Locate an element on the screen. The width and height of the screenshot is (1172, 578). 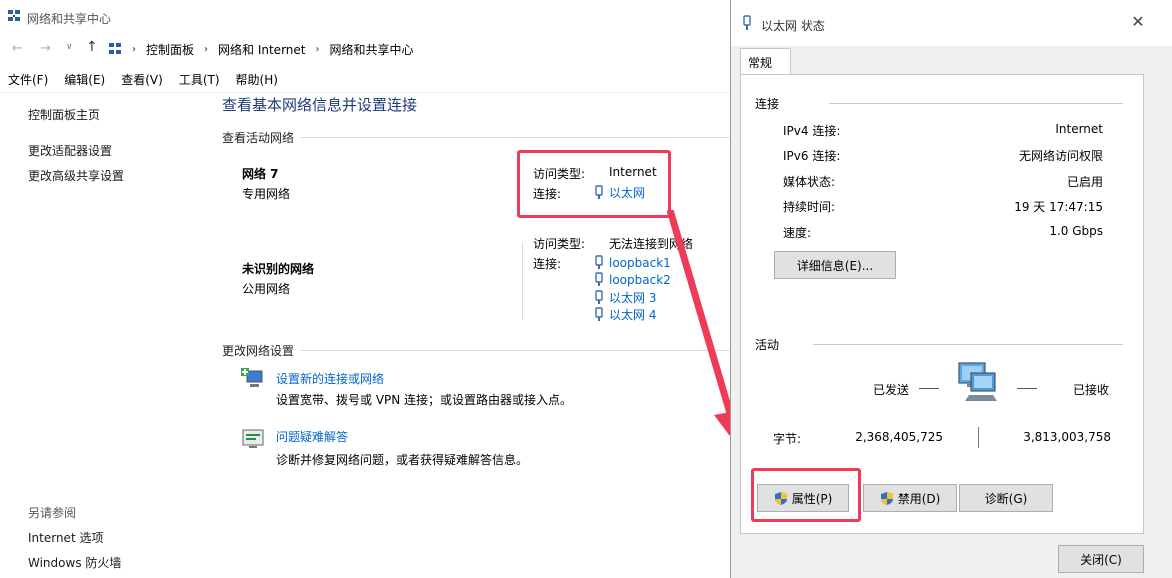
address-bar: ← → ∨ ↑ › 控制面板 › 网络和 Internet › 网络和共享中心 is located at coordinates (365, 49).